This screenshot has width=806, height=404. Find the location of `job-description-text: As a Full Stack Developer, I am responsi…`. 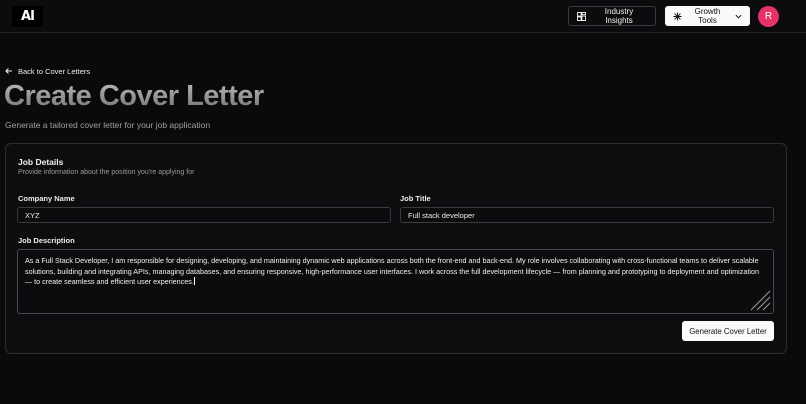

job-description-text: As a Full Stack Developer, I am responsi… is located at coordinates (392, 271).